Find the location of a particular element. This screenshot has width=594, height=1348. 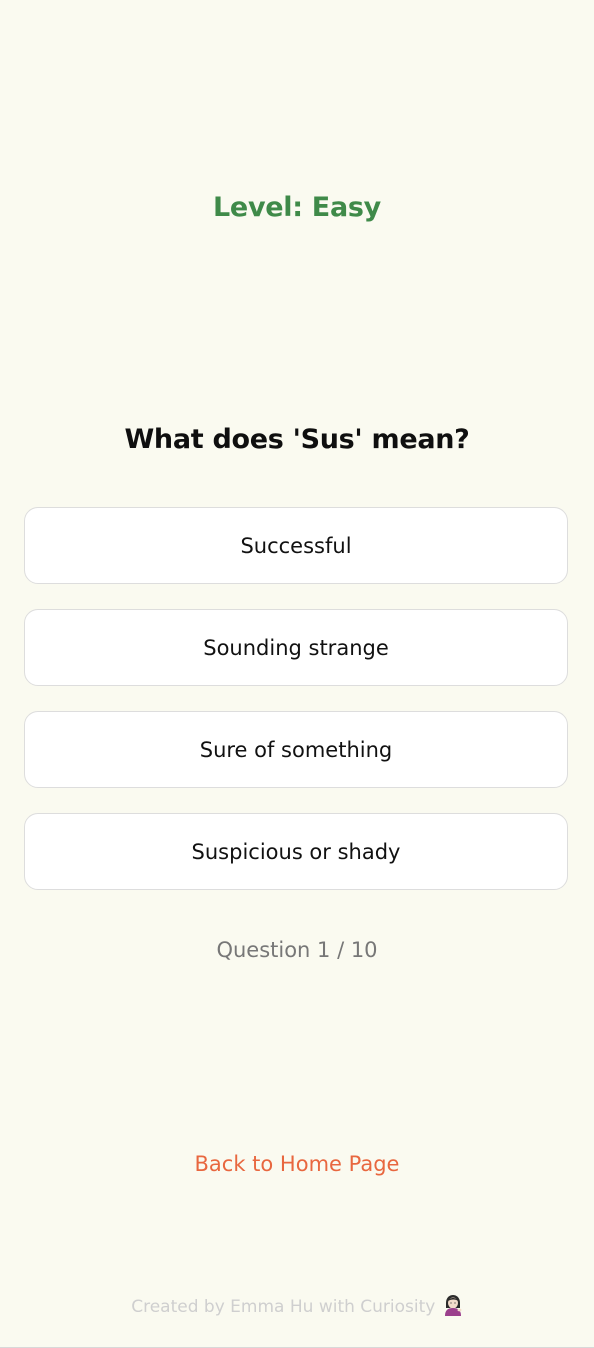

question-counter: Question 1 / 10 is located at coordinates (297, 950).